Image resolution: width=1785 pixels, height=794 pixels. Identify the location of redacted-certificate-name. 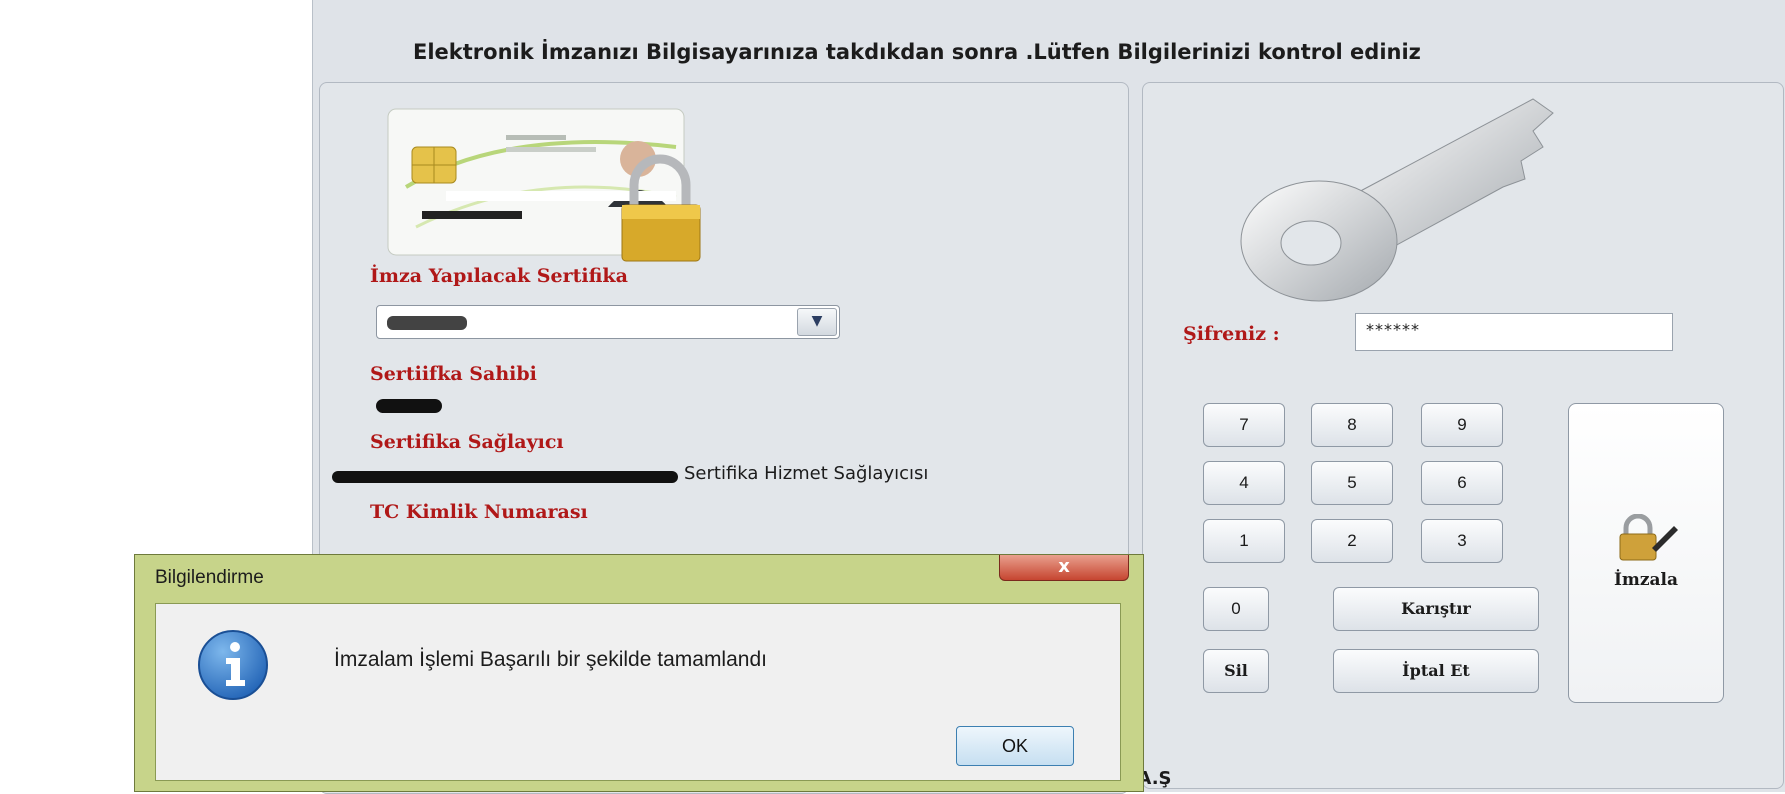
(427, 323).